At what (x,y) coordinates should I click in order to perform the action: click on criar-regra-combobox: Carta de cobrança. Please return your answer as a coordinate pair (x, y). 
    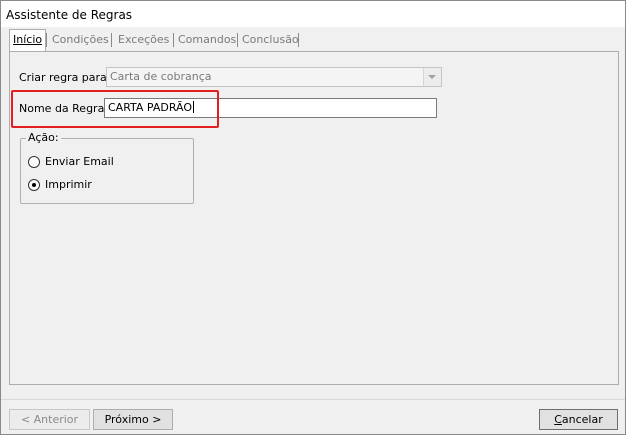
    Looking at the image, I should click on (274, 77).